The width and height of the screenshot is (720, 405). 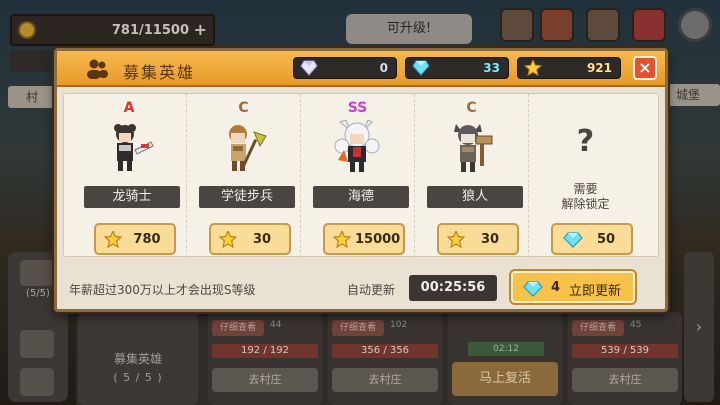 I want to click on unlock-button: 50, so click(x=592, y=239).